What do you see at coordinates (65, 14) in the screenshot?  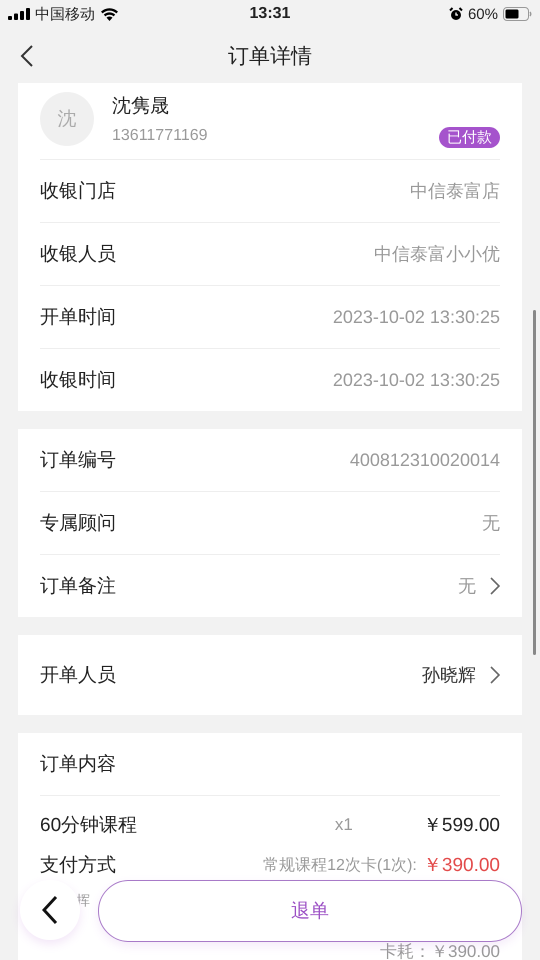 I see `carrier-name: 中国移动` at bounding box center [65, 14].